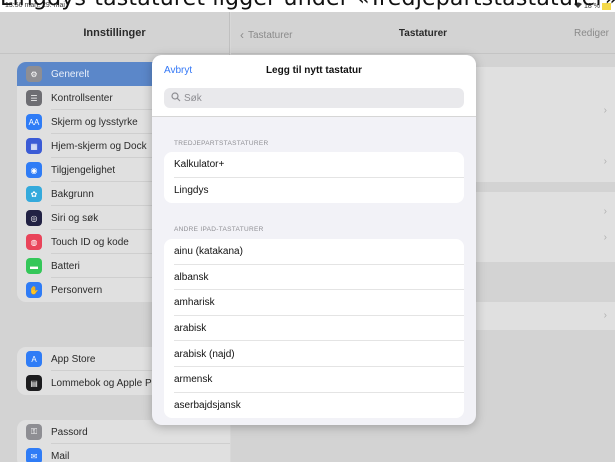 This screenshot has width=615, height=462. I want to click on search-input, so click(314, 98).